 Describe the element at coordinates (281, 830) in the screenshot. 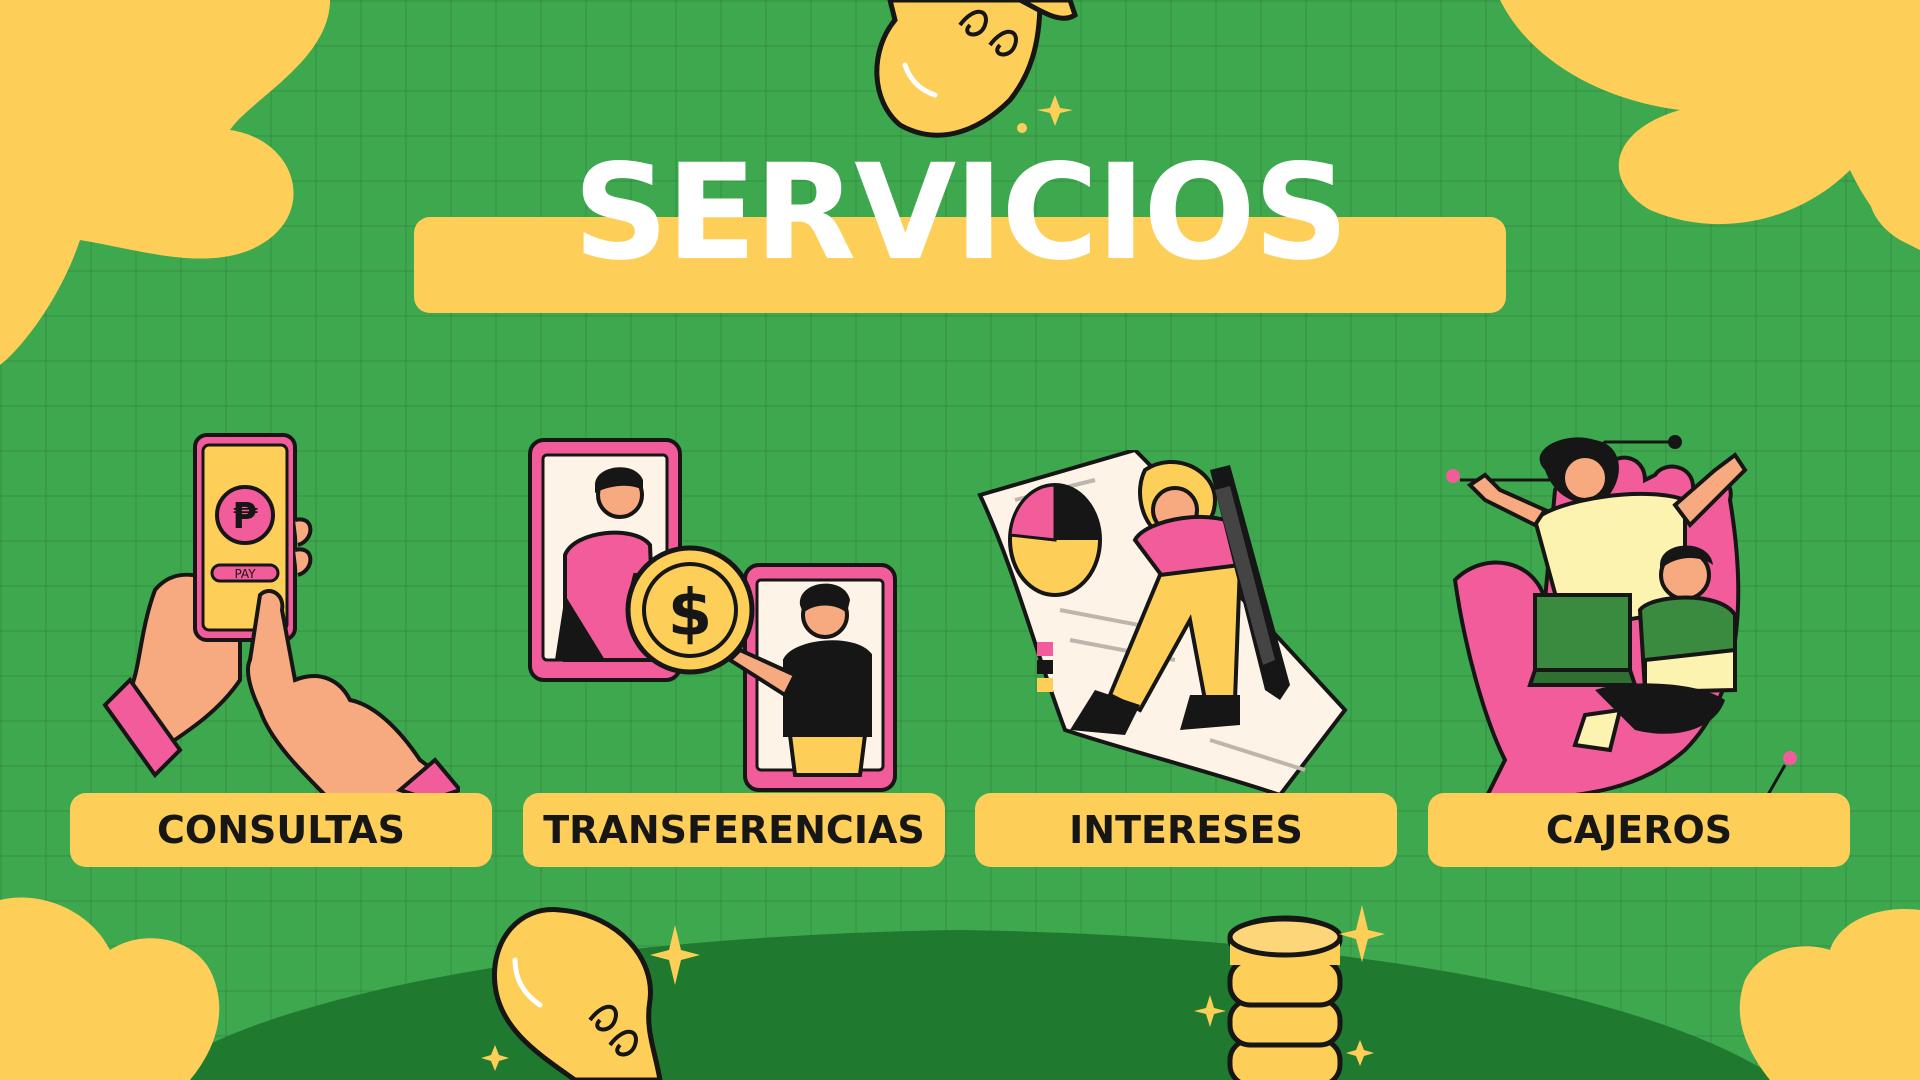

I see `service-label-consultas: CONSULTAS` at that location.